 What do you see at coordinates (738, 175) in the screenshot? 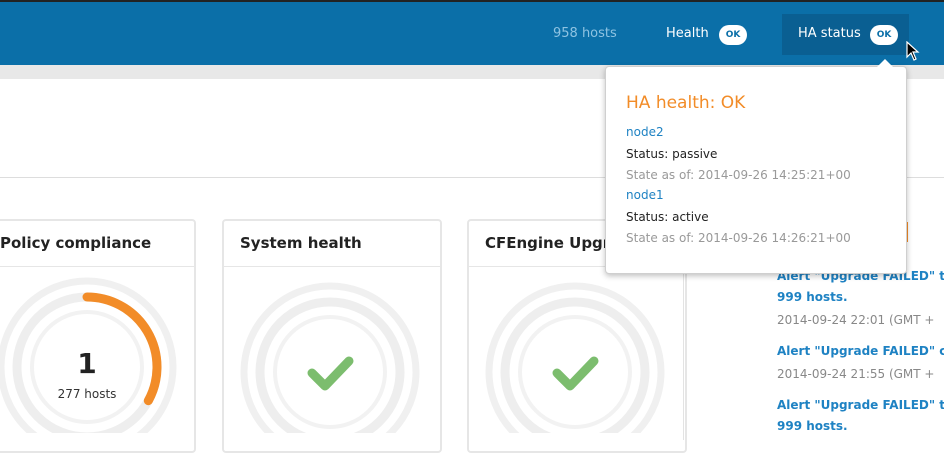
I see `node-state-time: State as of: 2014-09-26 14:25:21+00` at bounding box center [738, 175].